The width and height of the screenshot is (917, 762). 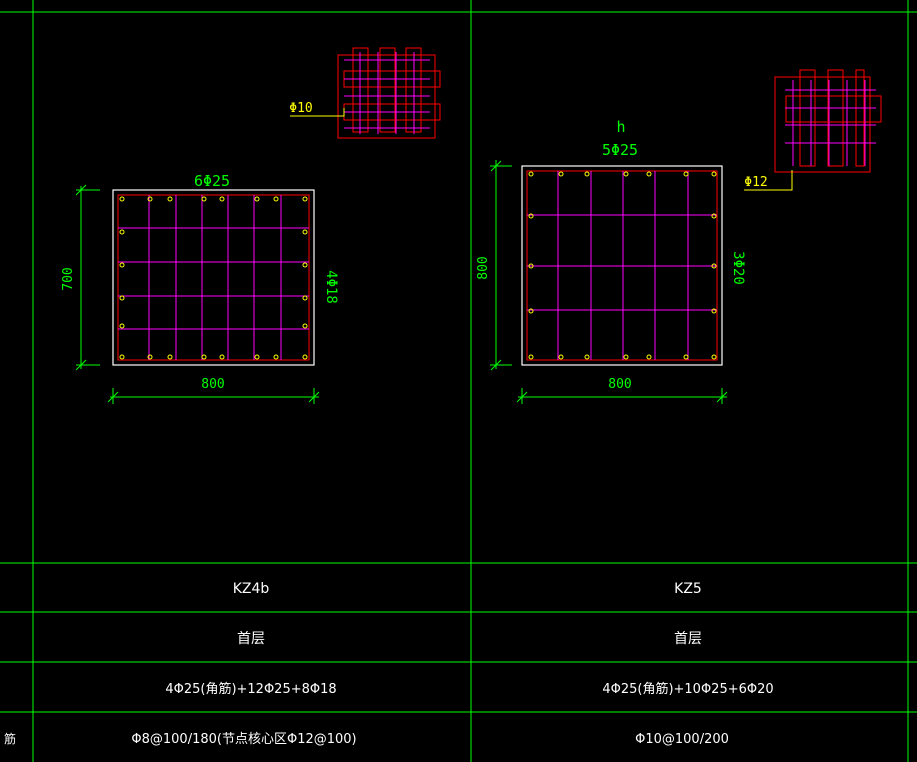 I want to click on left-height-label: 700, so click(x=68, y=278).